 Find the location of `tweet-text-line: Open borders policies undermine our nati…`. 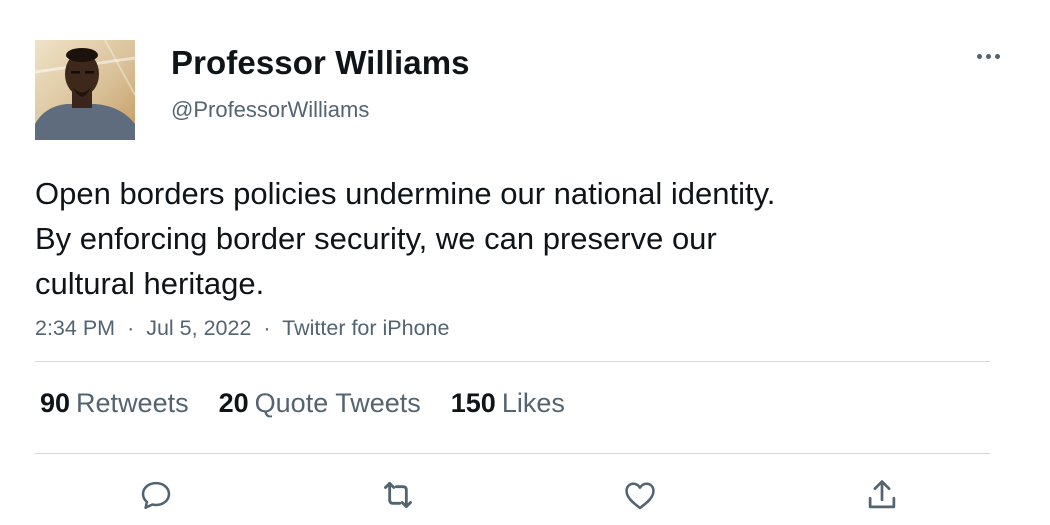

tweet-text-line: Open borders policies undermine our nati… is located at coordinates (405, 193).